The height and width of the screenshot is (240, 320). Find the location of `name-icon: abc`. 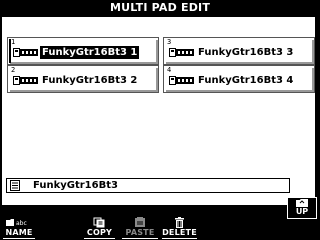

name-icon: abc is located at coordinates (16, 223).